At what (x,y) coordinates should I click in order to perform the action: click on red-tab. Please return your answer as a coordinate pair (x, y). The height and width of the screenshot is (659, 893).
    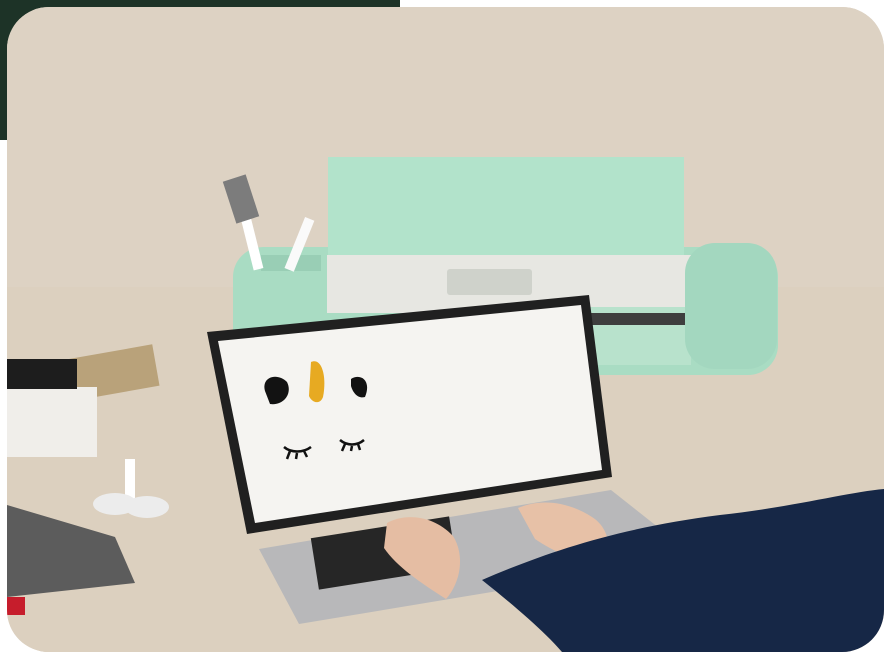
    Looking at the image, I should click on (16, 606).